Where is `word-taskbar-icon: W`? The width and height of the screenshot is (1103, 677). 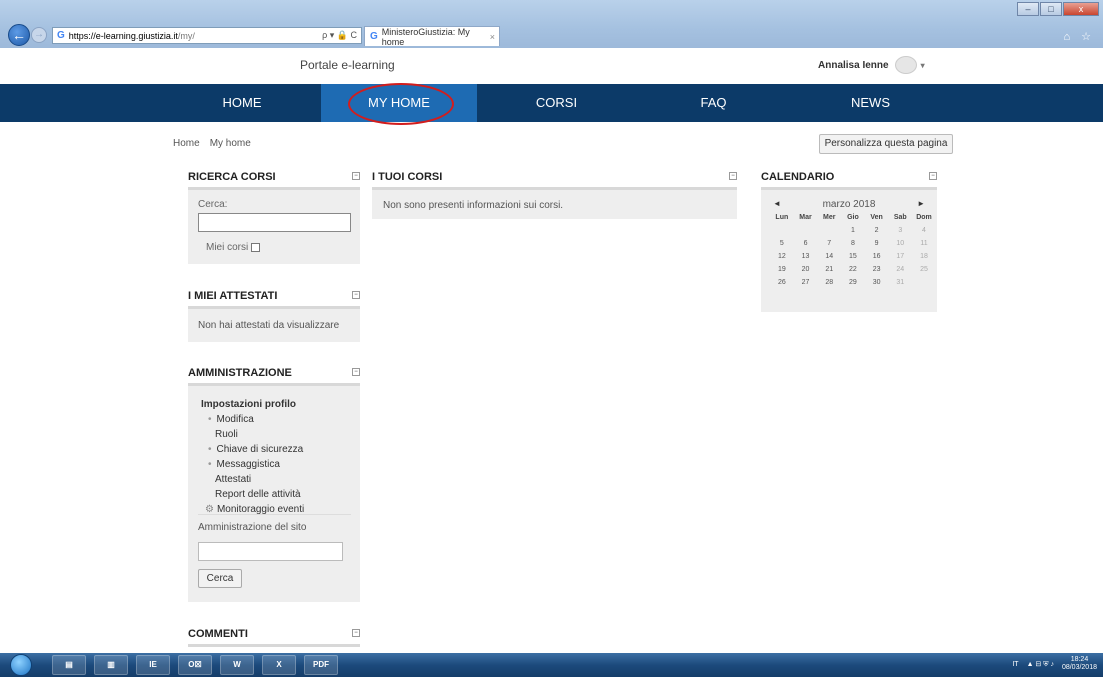
word-taskbar-icon: W is located at coordinates (237, 665).